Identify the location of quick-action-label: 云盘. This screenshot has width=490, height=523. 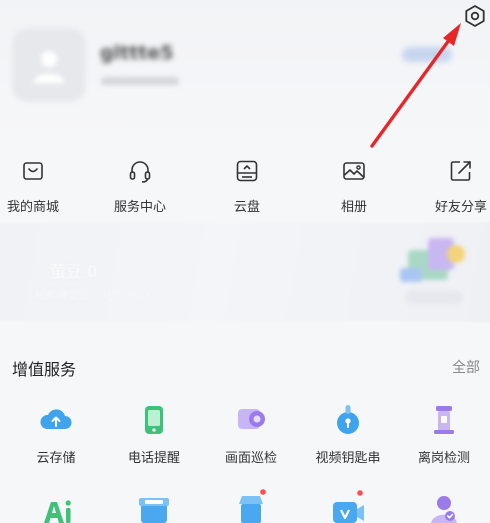
(246, 207).